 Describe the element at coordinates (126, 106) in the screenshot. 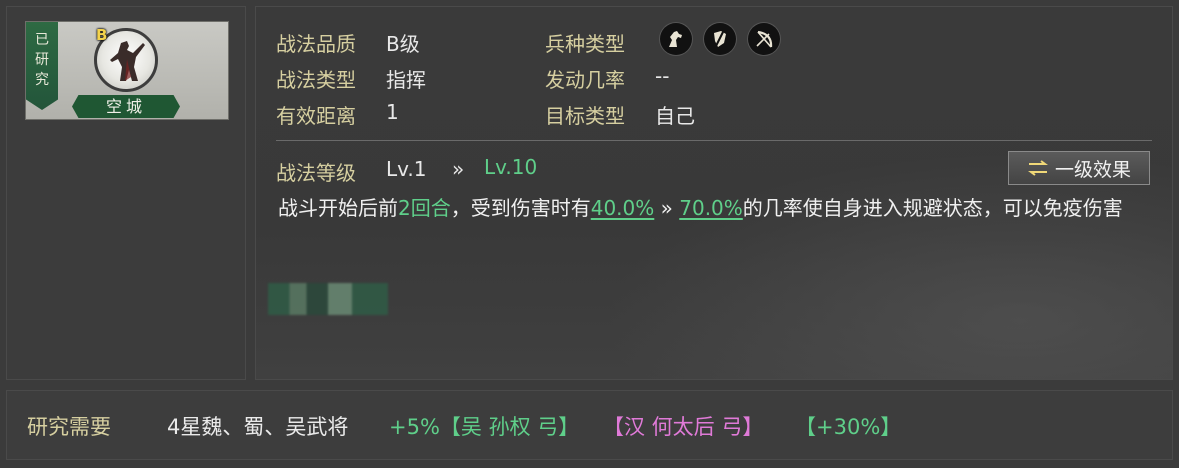

I see `skill-name: 空城` at that location.